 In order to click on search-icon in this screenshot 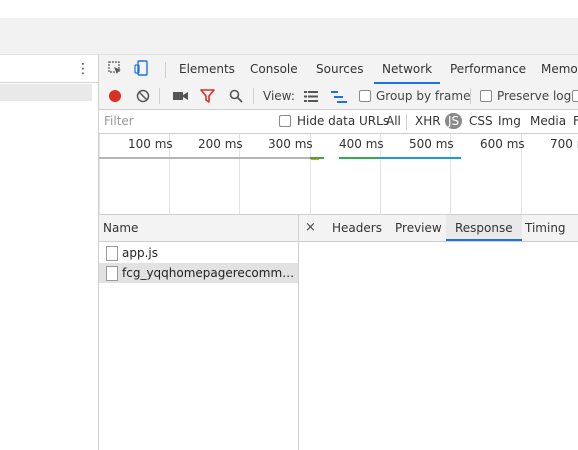, I will do `click(236, 96)`.